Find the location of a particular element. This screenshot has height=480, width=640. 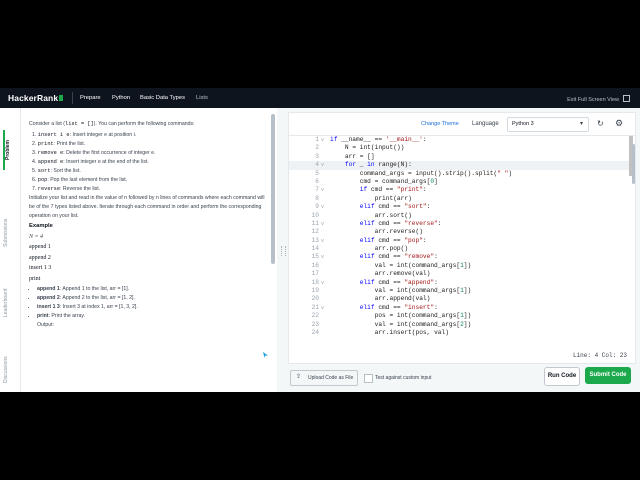

code-line: 17 arr.remove(val) is located at coordinates (462, 274).